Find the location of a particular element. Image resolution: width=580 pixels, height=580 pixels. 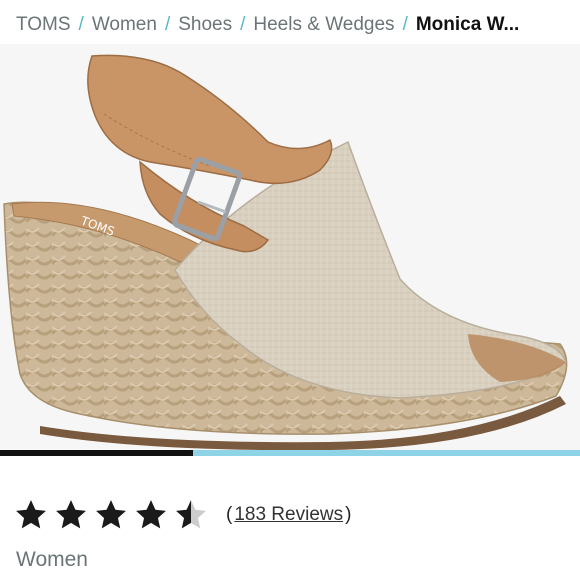

star-rating is located at coordinates (114, 515).